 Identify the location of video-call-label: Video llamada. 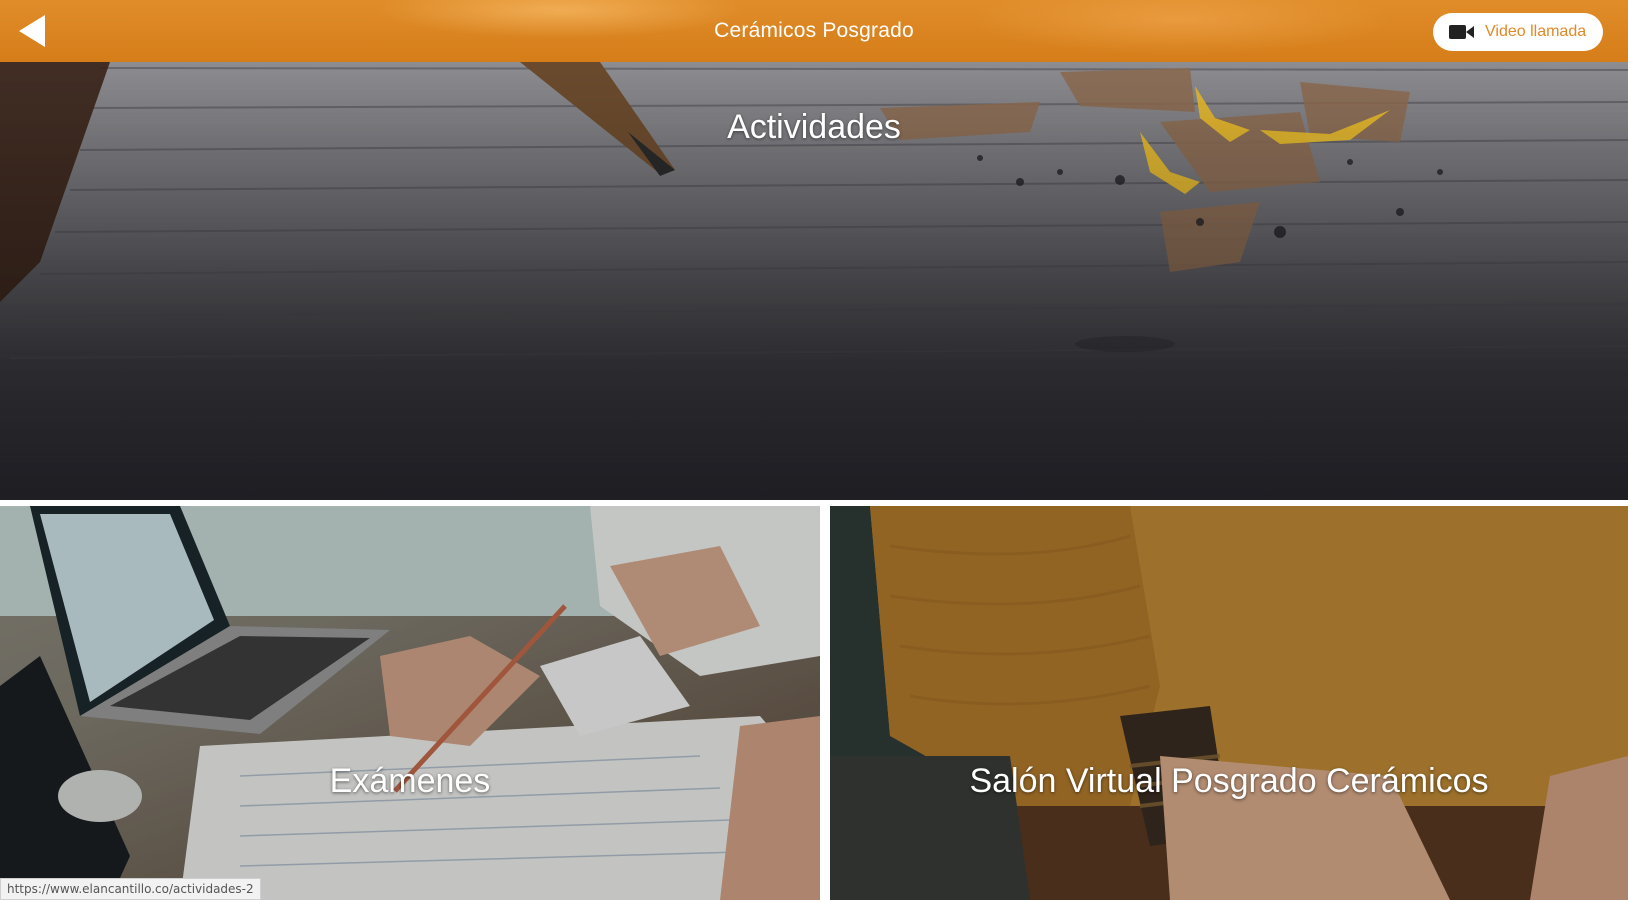
(1536, 31).